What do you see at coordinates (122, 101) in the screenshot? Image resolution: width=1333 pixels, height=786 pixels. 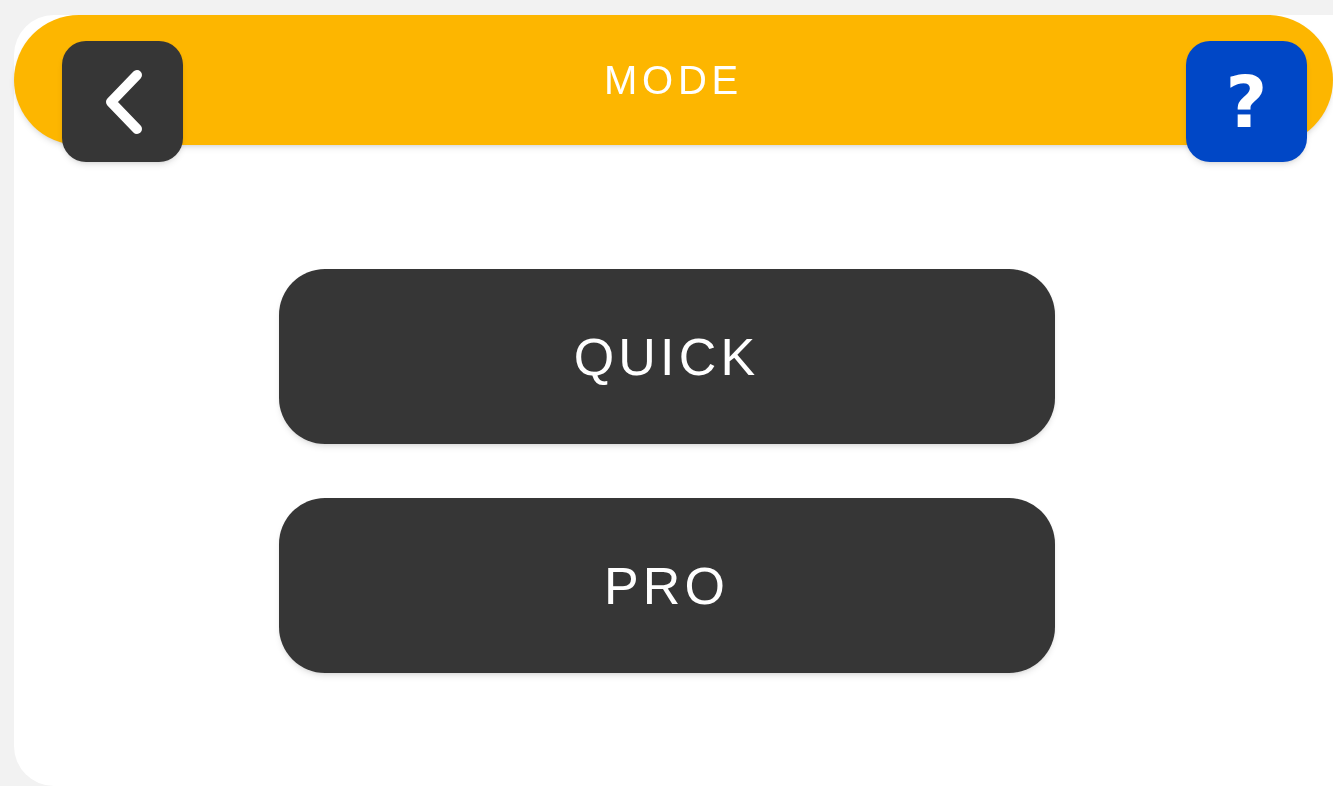 I see `back-button` at bounding box center [122, 101].